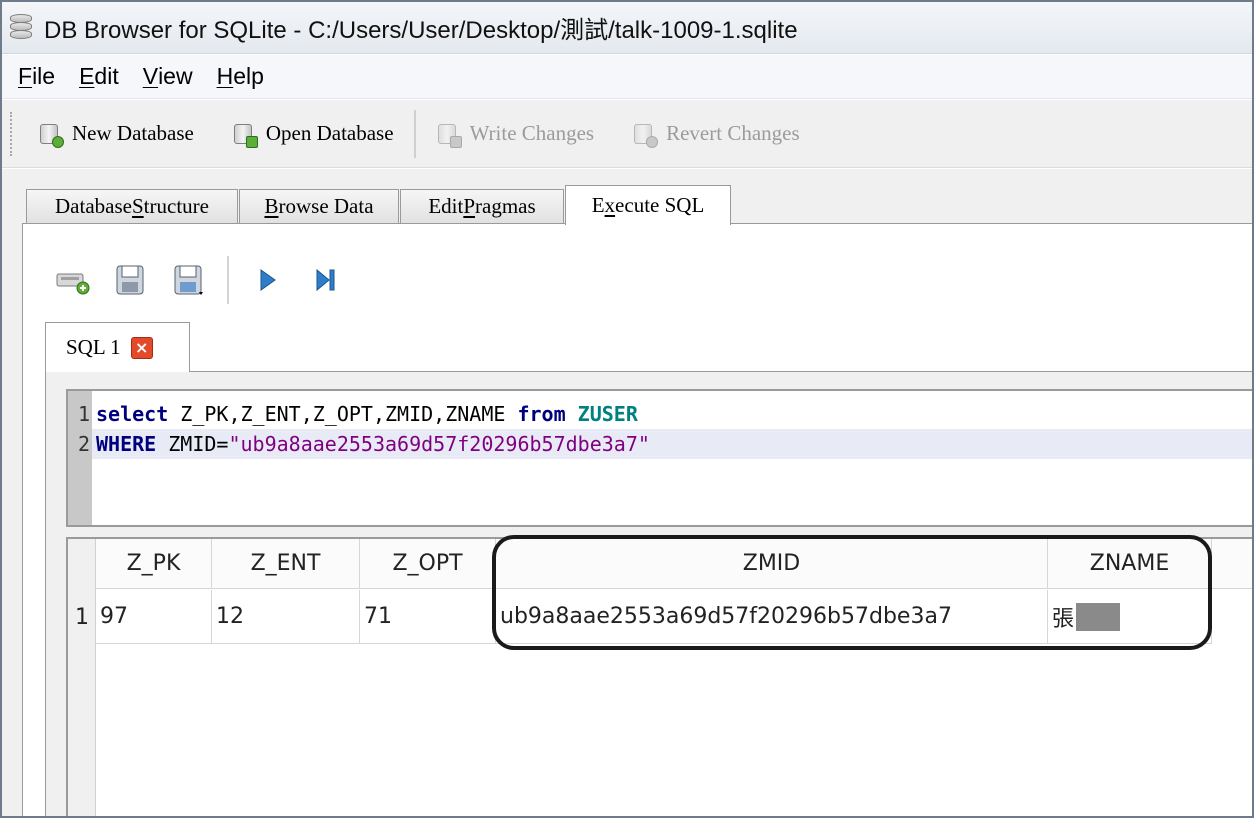 Image resolution: width=1254 pixels, height=818 pixels. What do you see at coordinates (627, 77) in the screenshot?
I see `menu-bar: File Edit View Help` at bounding box center [627, 77].